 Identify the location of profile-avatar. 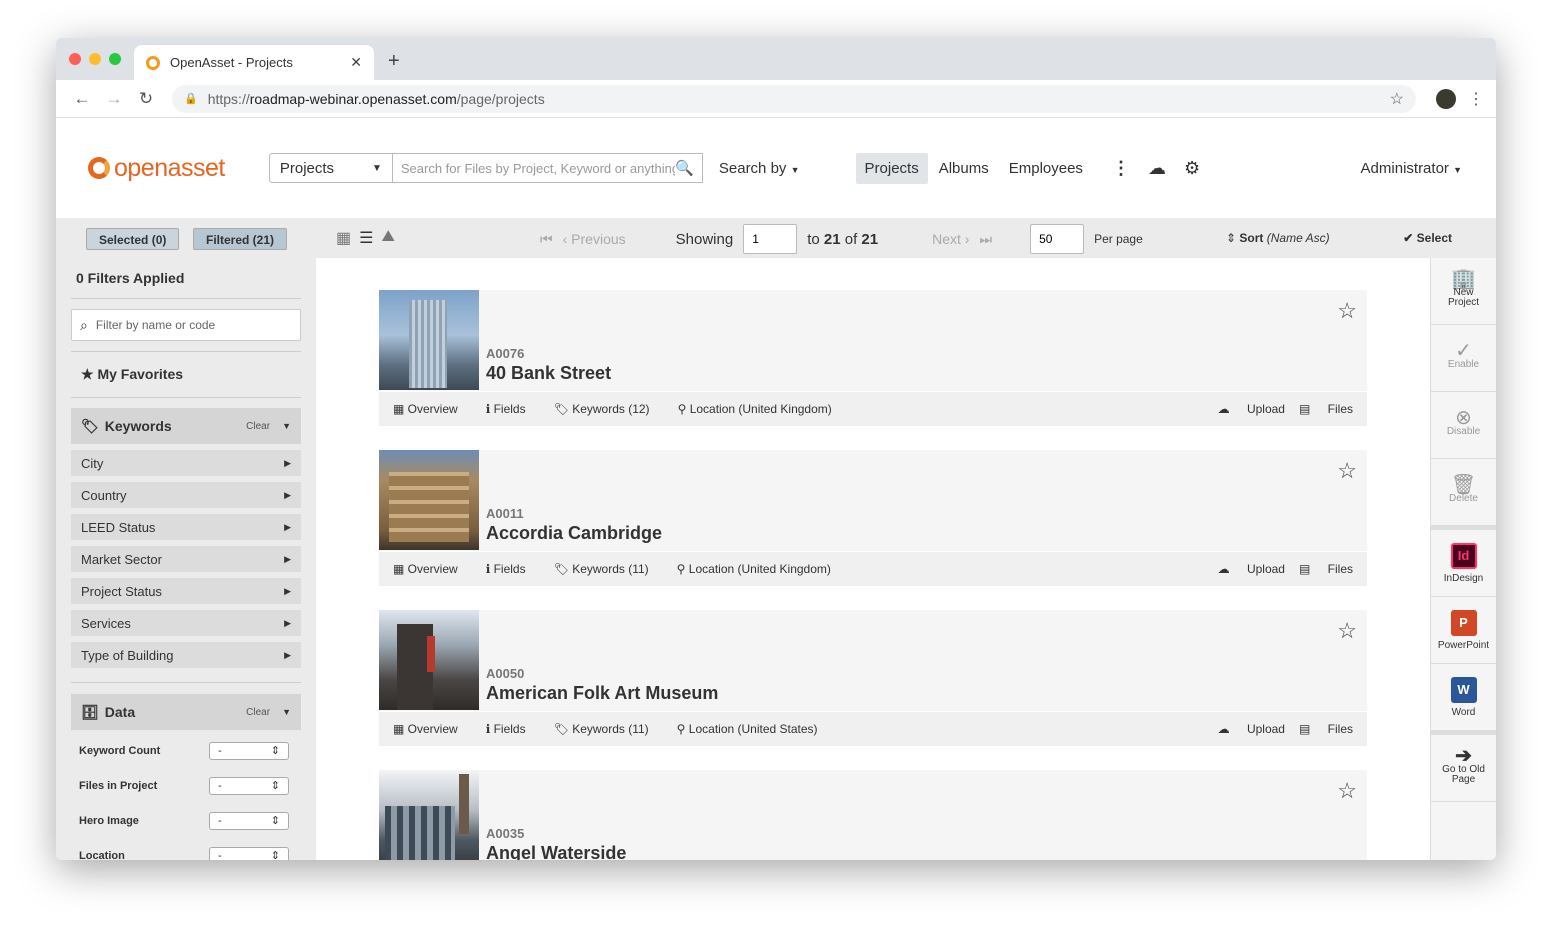
(1446, 98).